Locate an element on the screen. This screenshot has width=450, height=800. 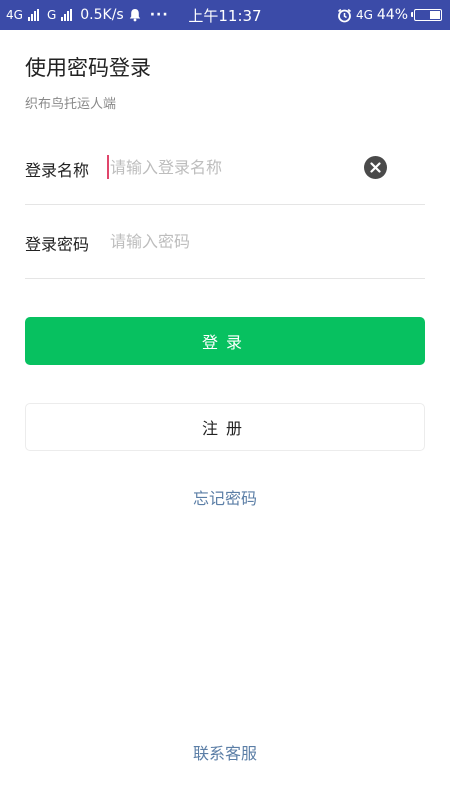
network-type-2: G is located at coordinates (51, 15).